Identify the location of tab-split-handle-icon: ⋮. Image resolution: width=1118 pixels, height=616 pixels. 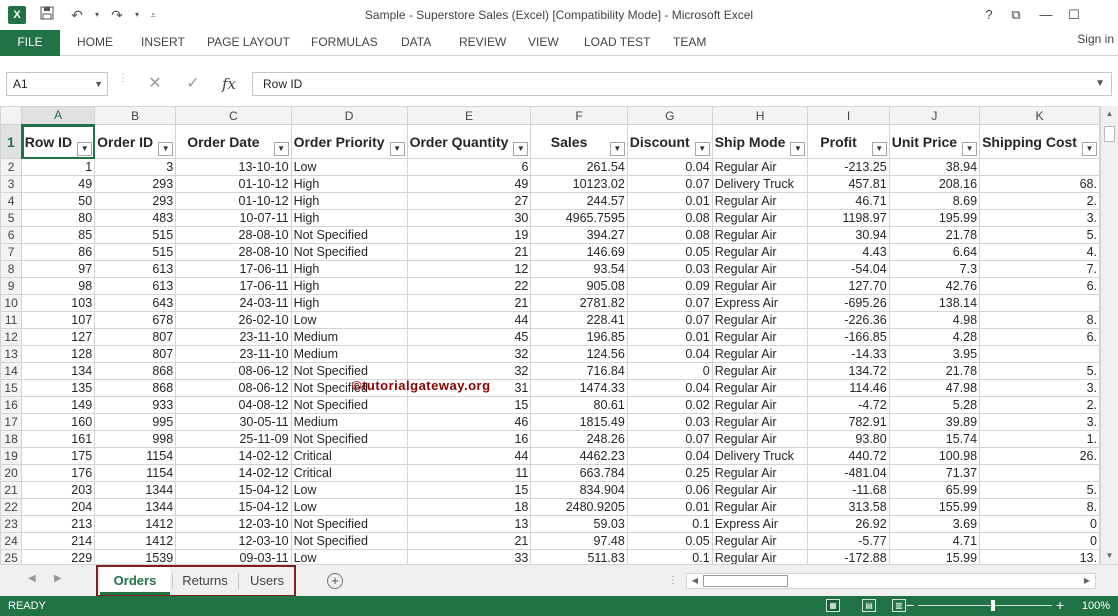
(673, 580).